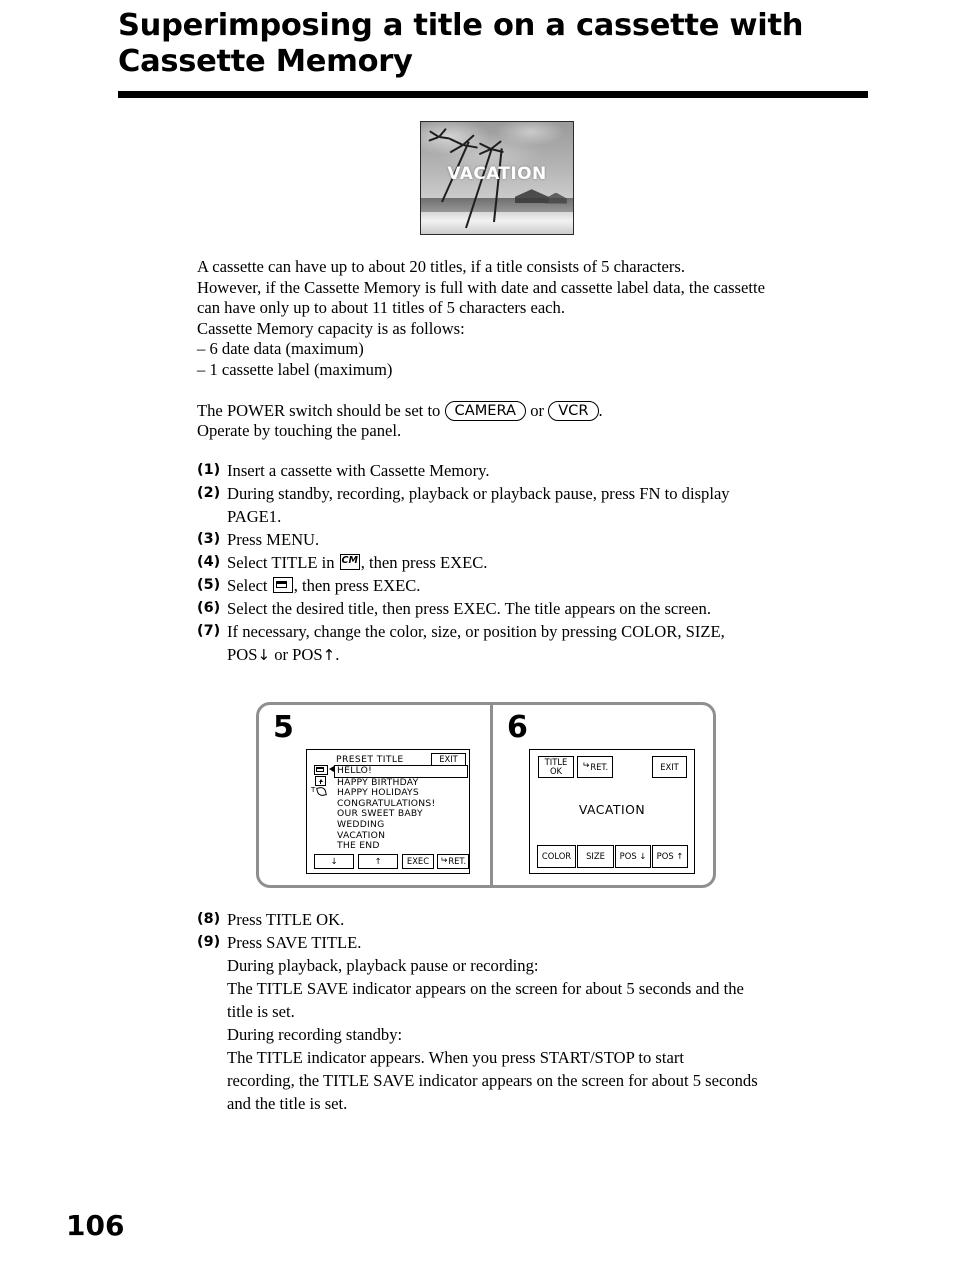 The image size is (954, 1273). Describe the element at coordinates (401, 771) in the screenshot. I see `list-item: HELLO!` at that location.